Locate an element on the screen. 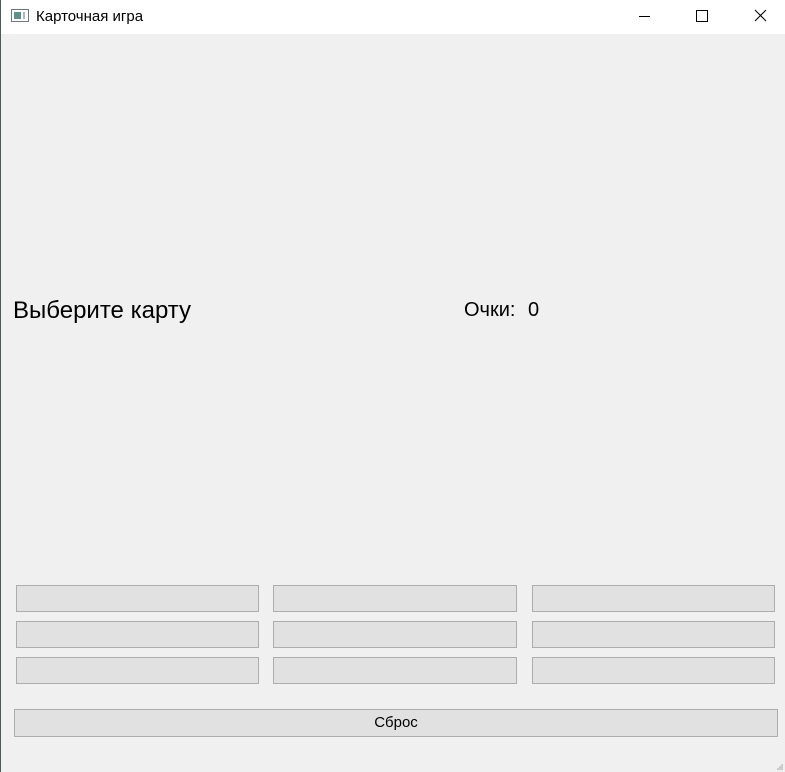 Image resolution: width=785 pixels, height=772 pixels. maximize-icon is located at coordinates (702, 16).